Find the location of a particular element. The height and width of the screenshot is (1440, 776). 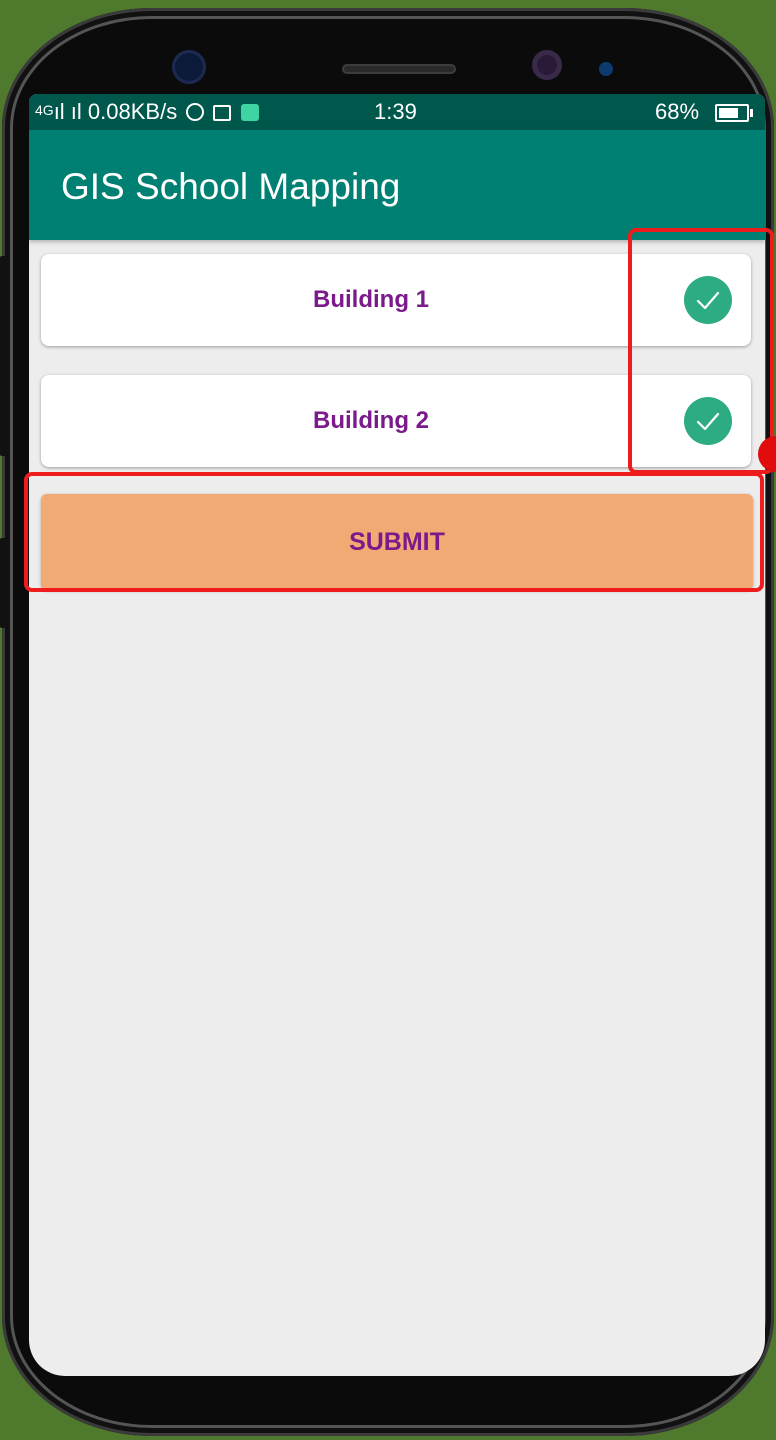

building-1-label: Building 1 is located at coordinates (371, 299).